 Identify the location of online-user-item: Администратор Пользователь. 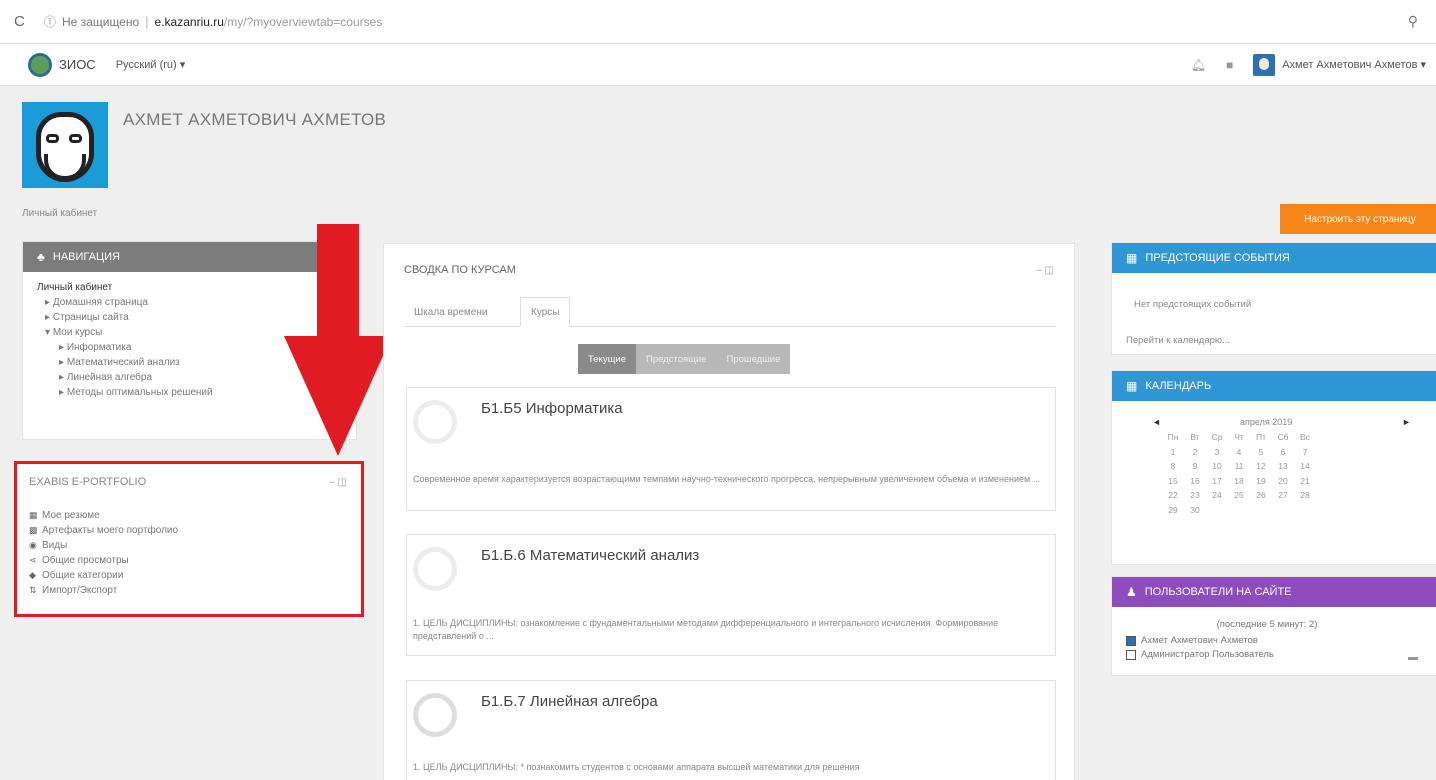
(1200, 654).